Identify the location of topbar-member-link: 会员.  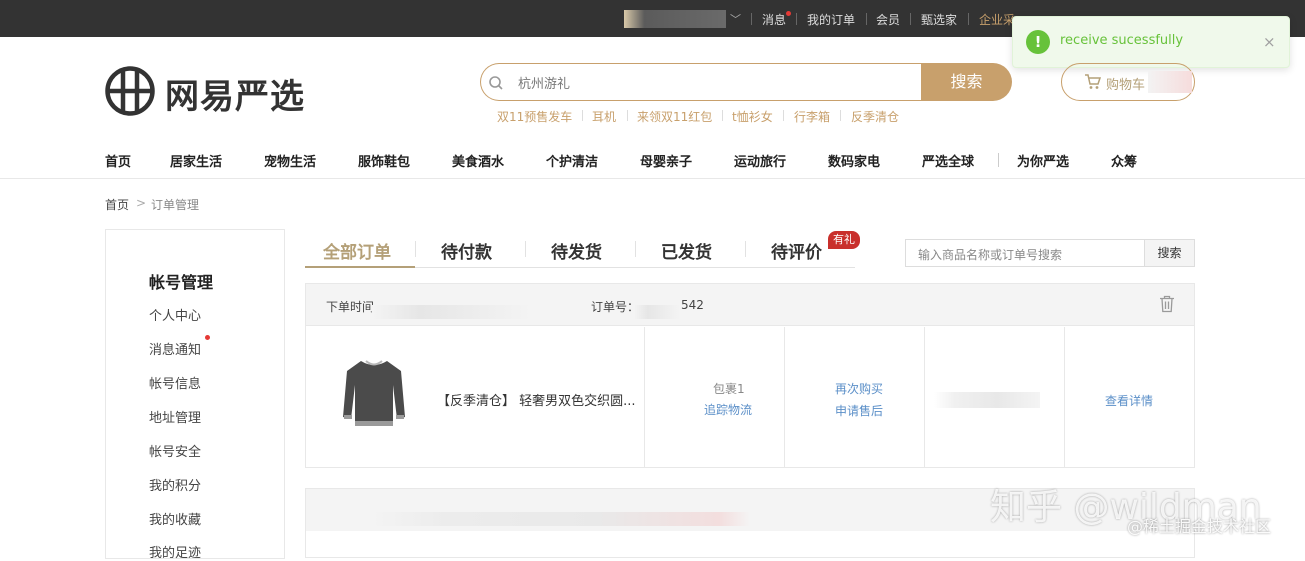
(888, 19).